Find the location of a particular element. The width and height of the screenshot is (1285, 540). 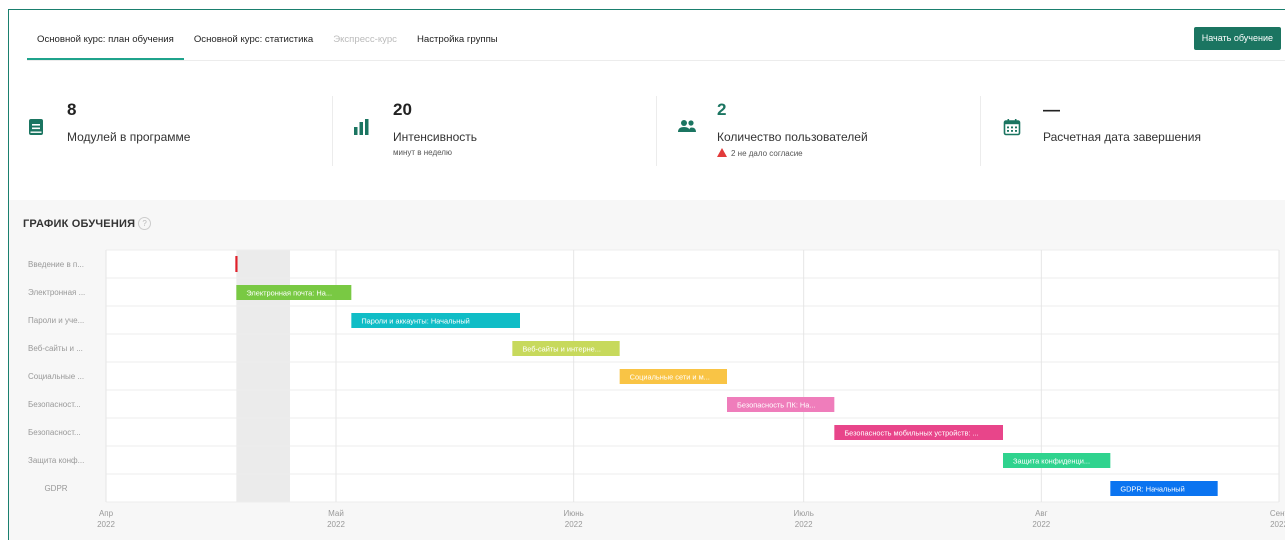

x-tick-month: Сент is located at coordinates (1277, 513).